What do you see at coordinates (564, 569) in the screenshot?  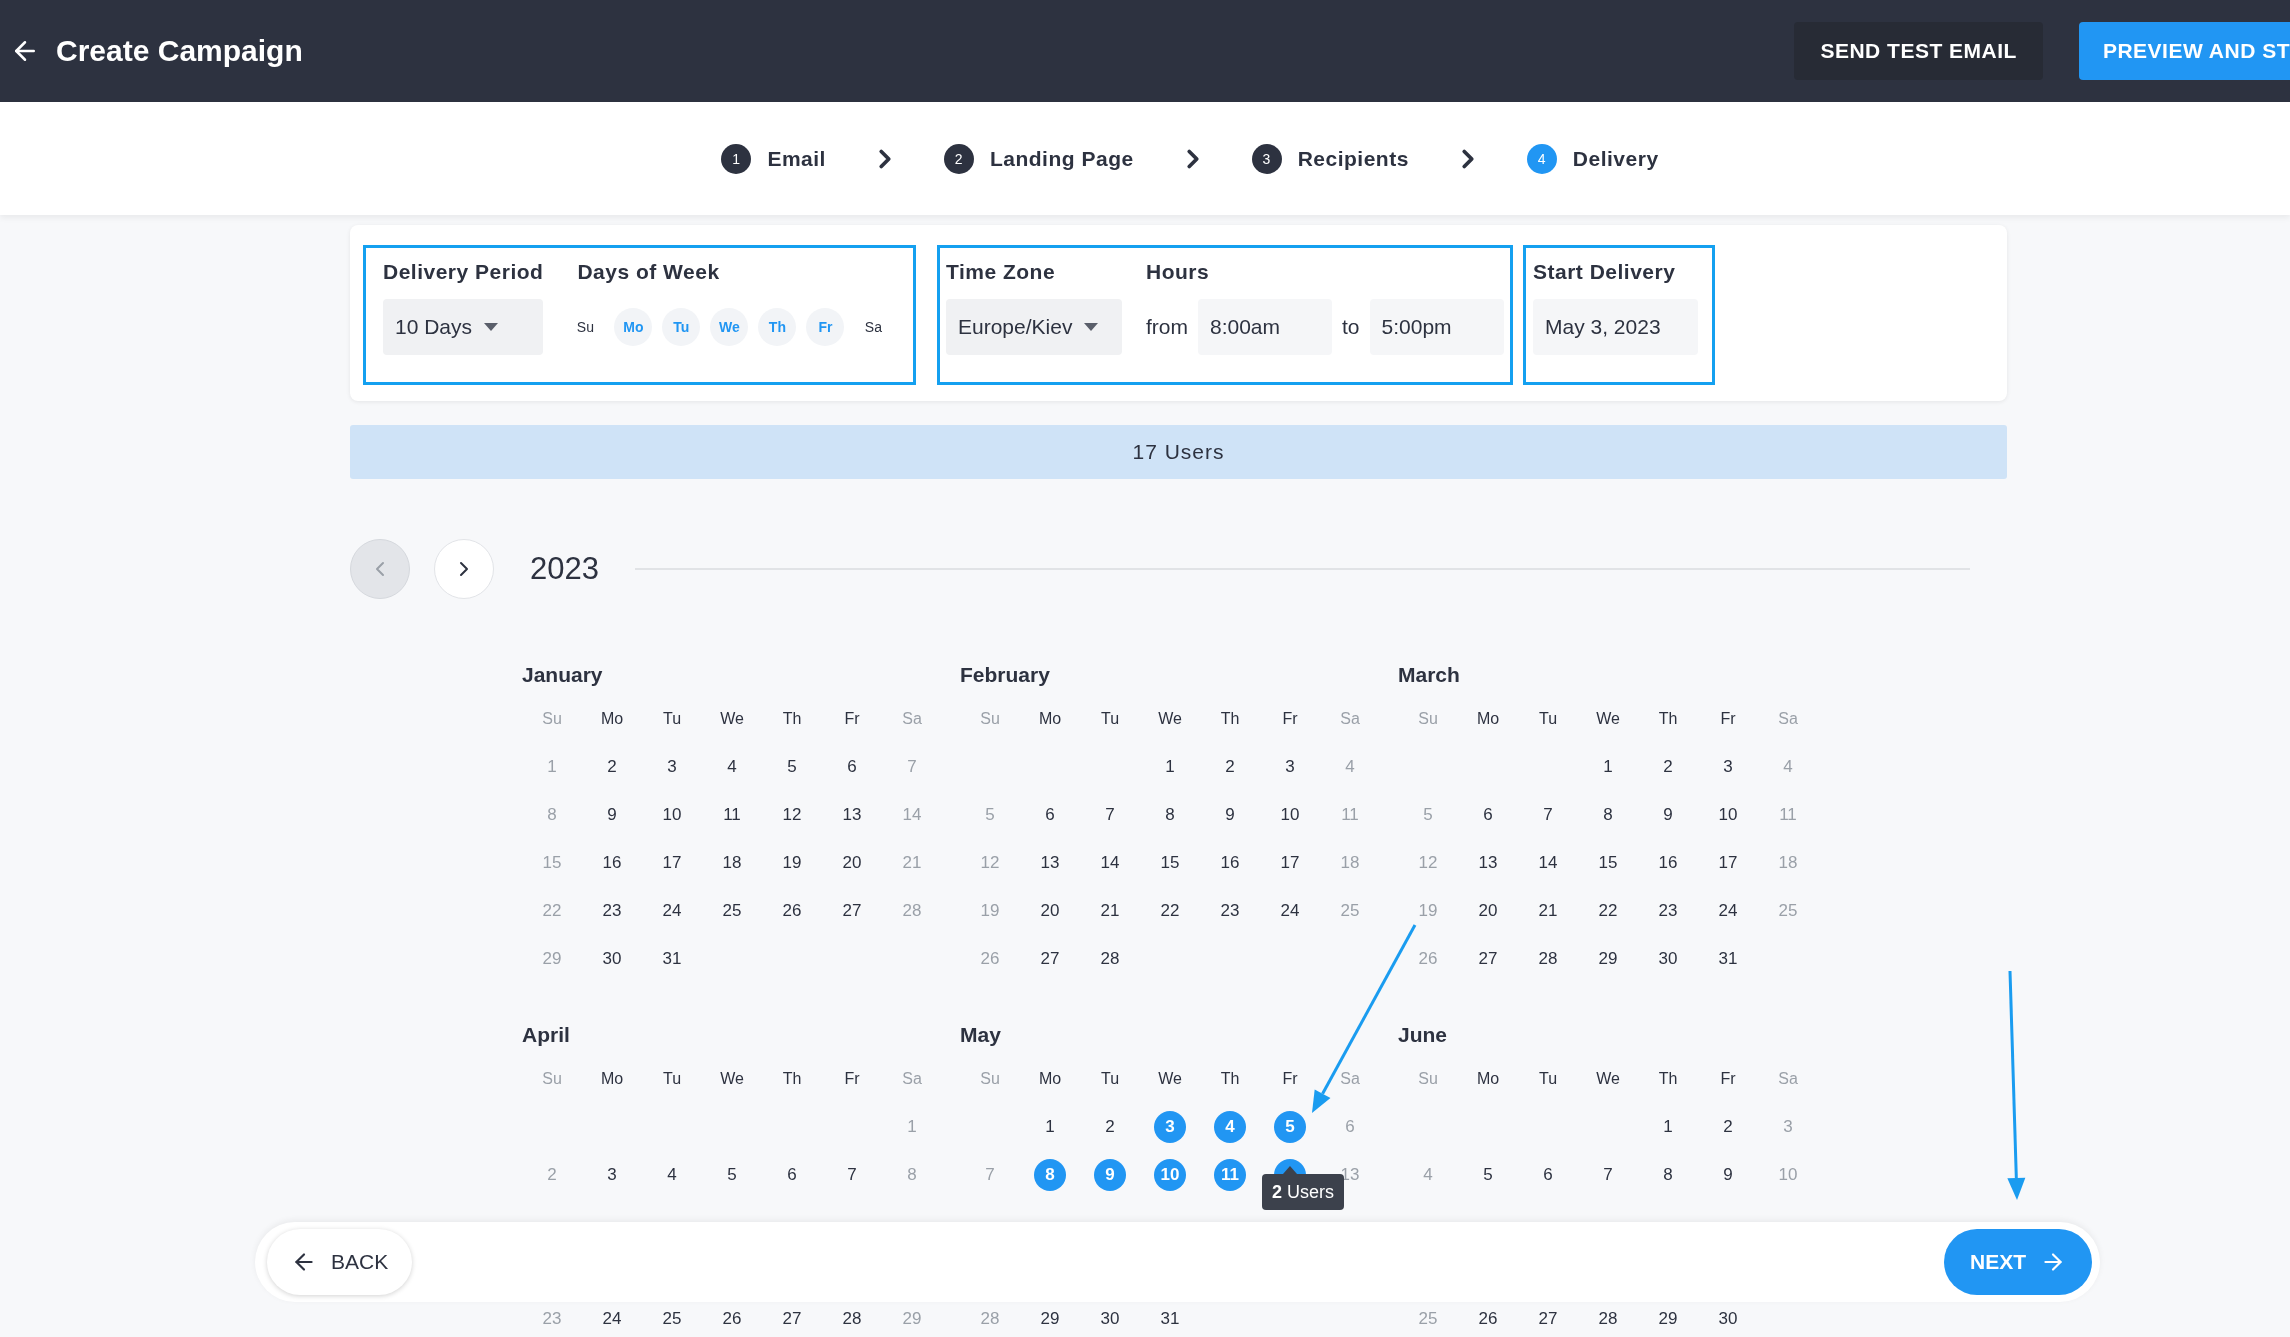 I see `year-label: 2023` at bounding box center [564, 569].